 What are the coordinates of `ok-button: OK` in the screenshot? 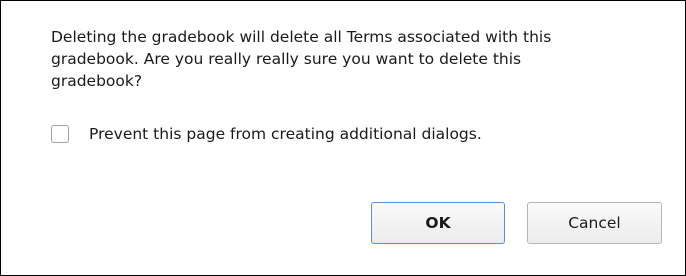 It's located at (438, 223).